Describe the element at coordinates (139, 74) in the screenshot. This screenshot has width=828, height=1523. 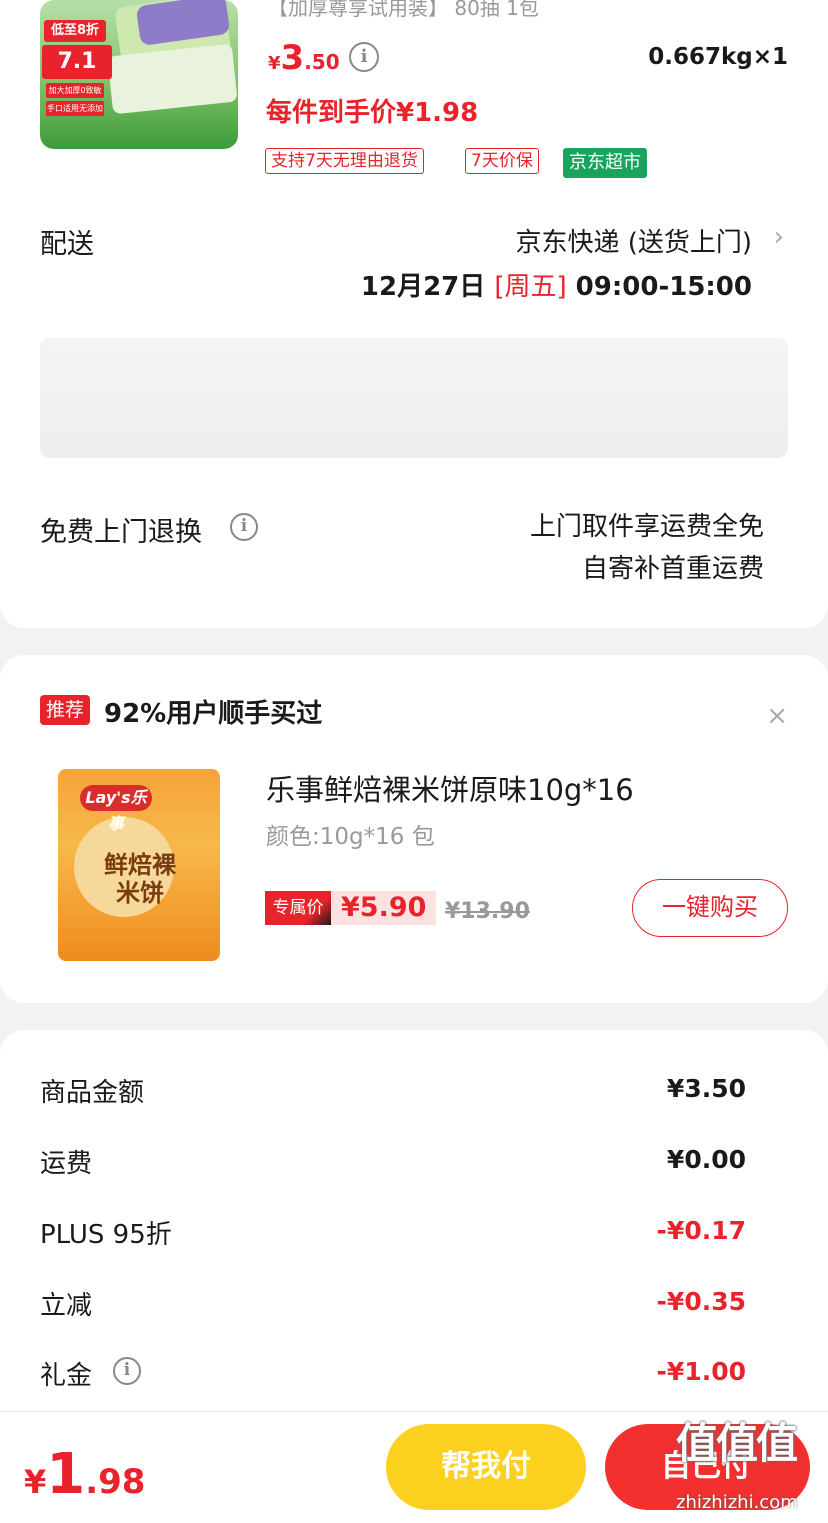
I see `product-thumbnail: 低至8折 7.1 加大加厚0致敏 手口适用无添加` at that location.